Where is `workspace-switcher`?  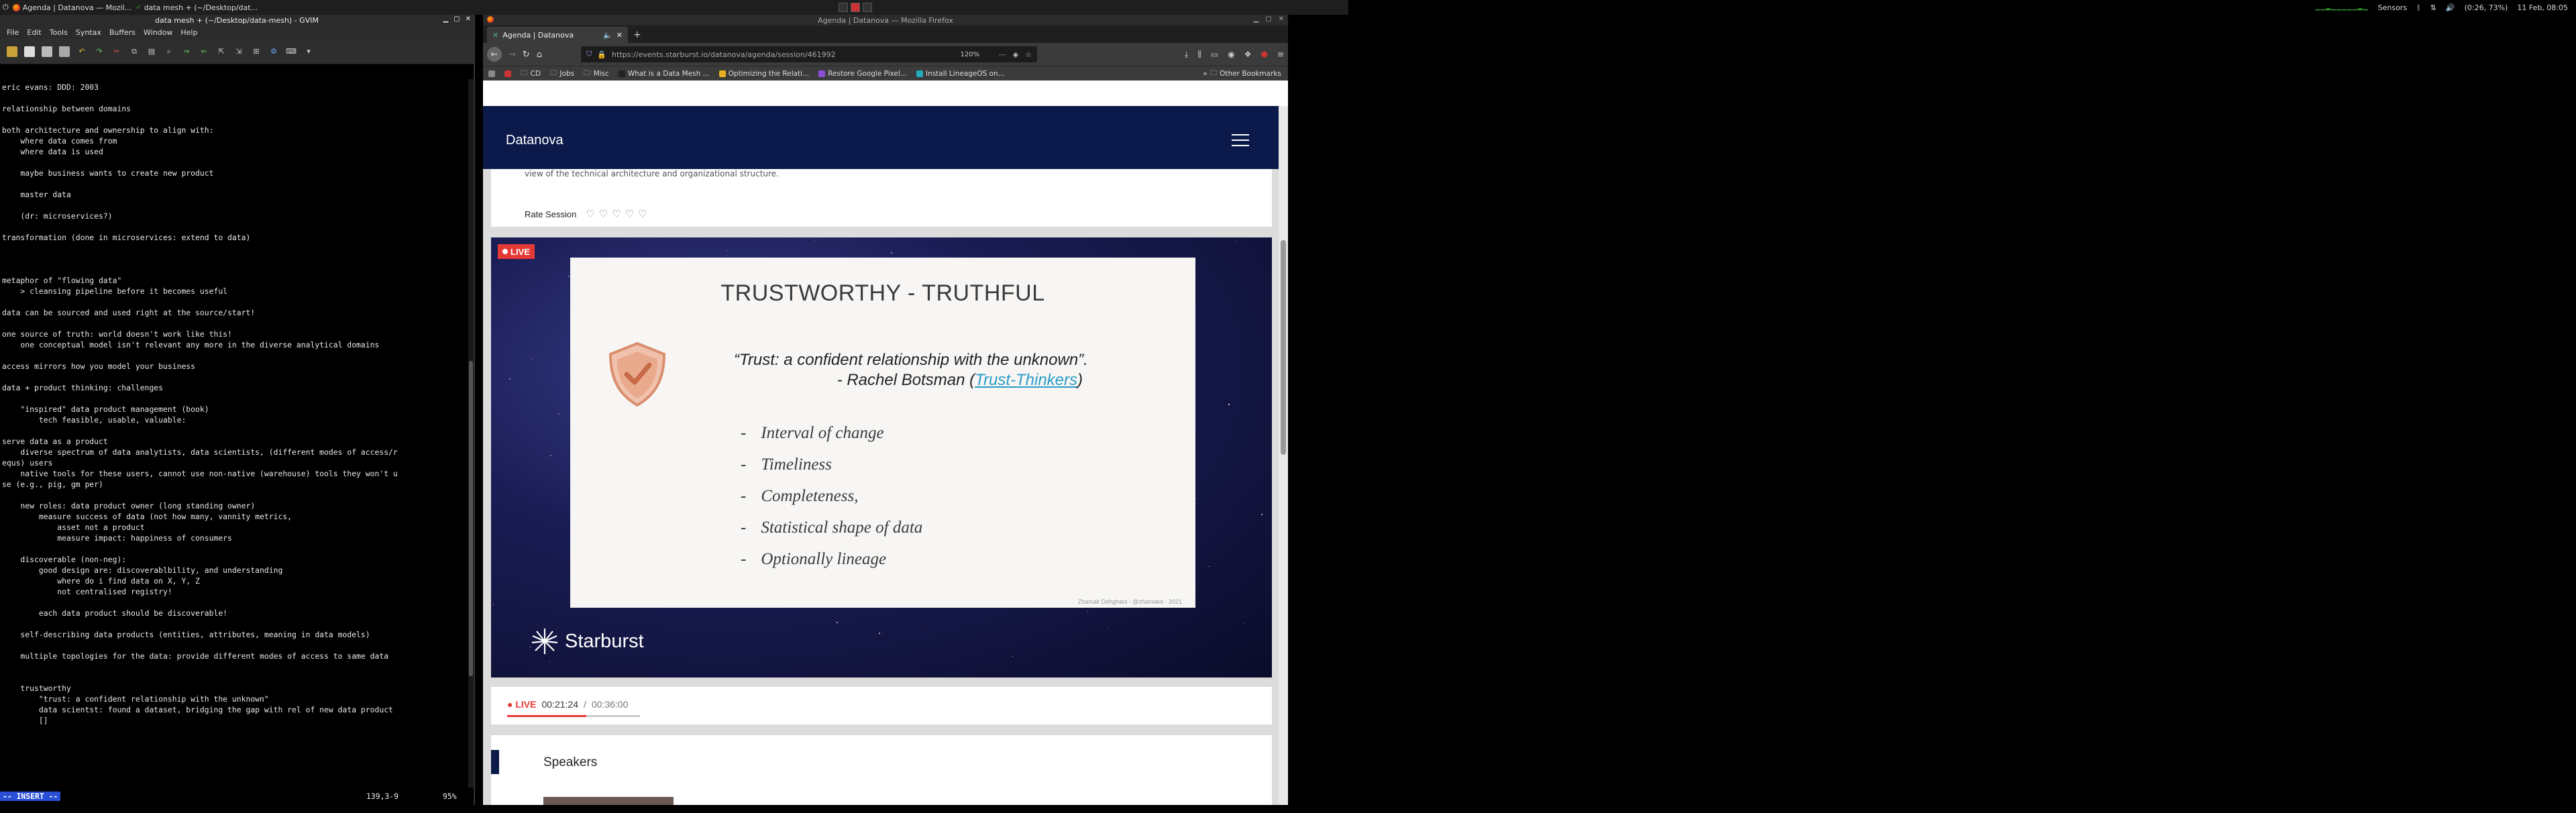
workspace-switcher is located at coordinates (855, 8).